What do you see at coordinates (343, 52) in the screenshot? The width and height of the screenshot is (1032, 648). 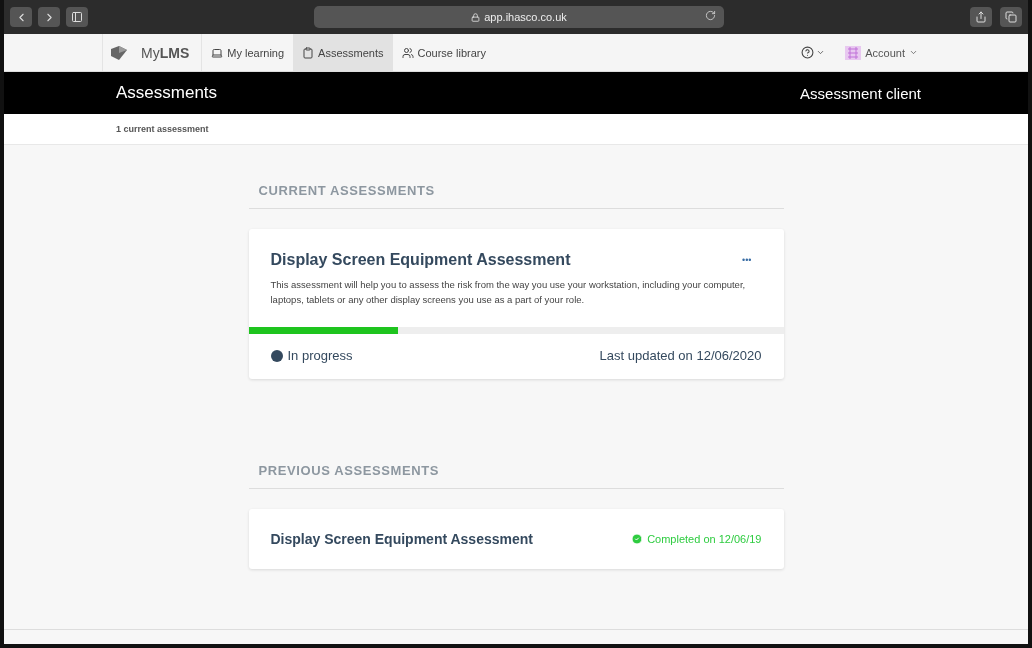 I see `nav-tab: Assessments` at bounding box center [343, 52].